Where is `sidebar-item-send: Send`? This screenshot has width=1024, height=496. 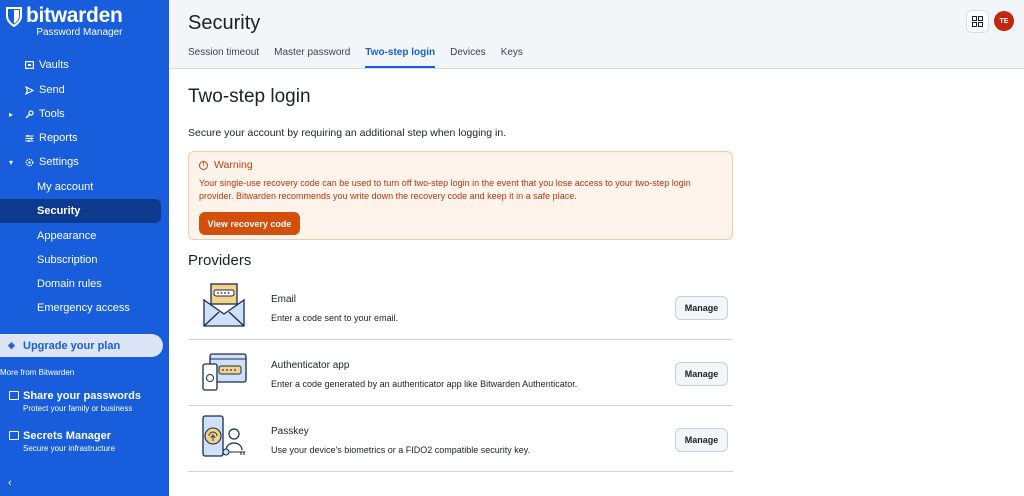 sidebar-item-send: Send is located at coordinates (84, 90).